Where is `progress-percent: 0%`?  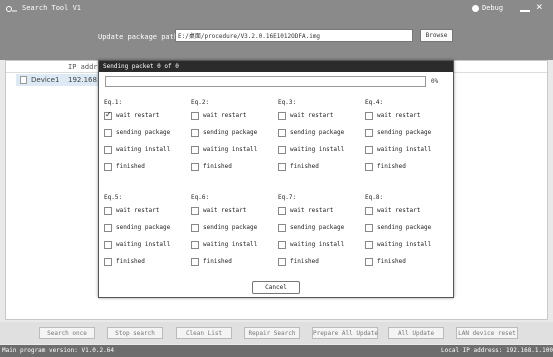 progress-percent: 0% is located at coordinates (435, 81).